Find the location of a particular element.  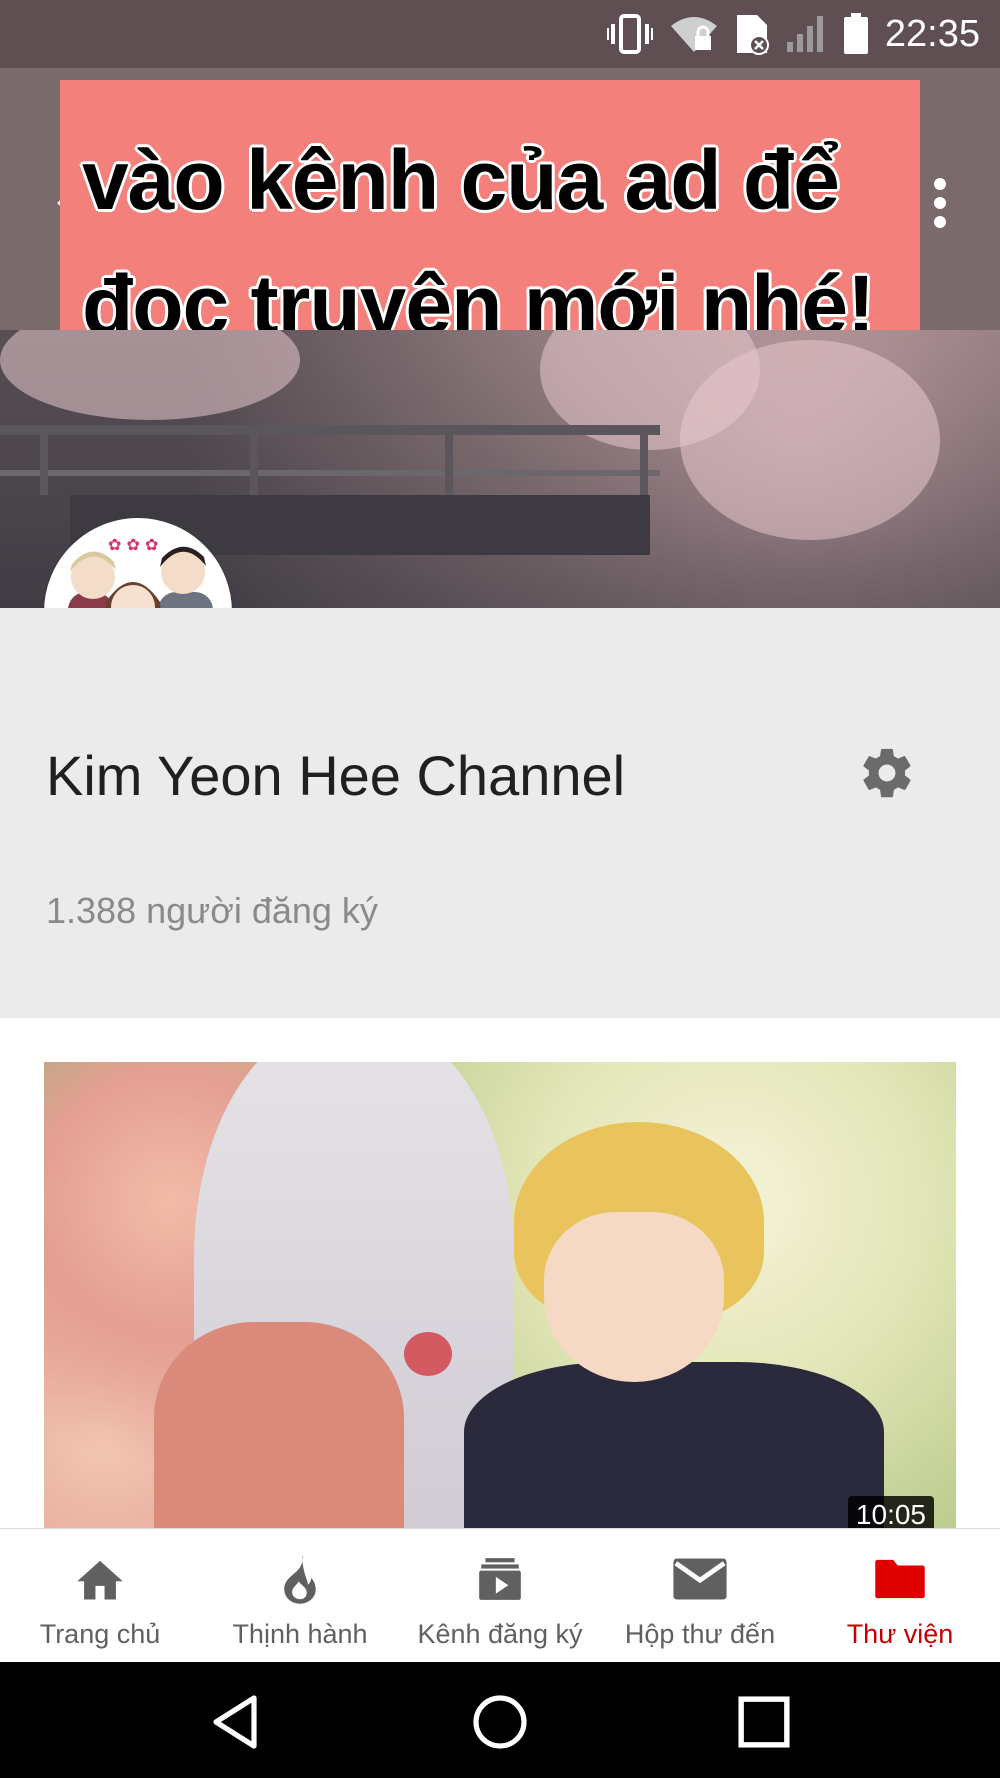

status-bar: 22:35 is located at coordinates (500, 34).